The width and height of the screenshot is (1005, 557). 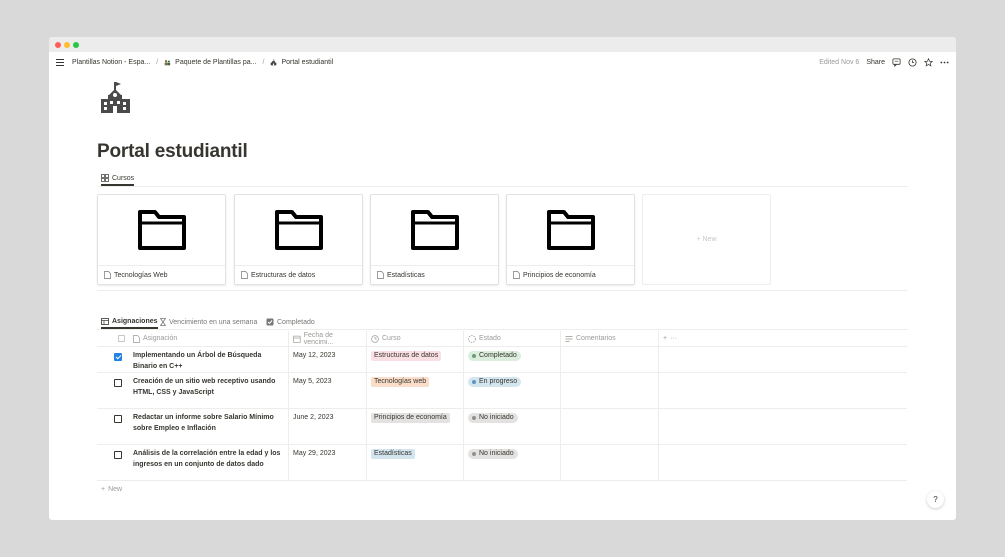 What do you see at coordinates (673, 338) in the screenshot?
I see `more-icon: ···` at bounding box center [673, 338].